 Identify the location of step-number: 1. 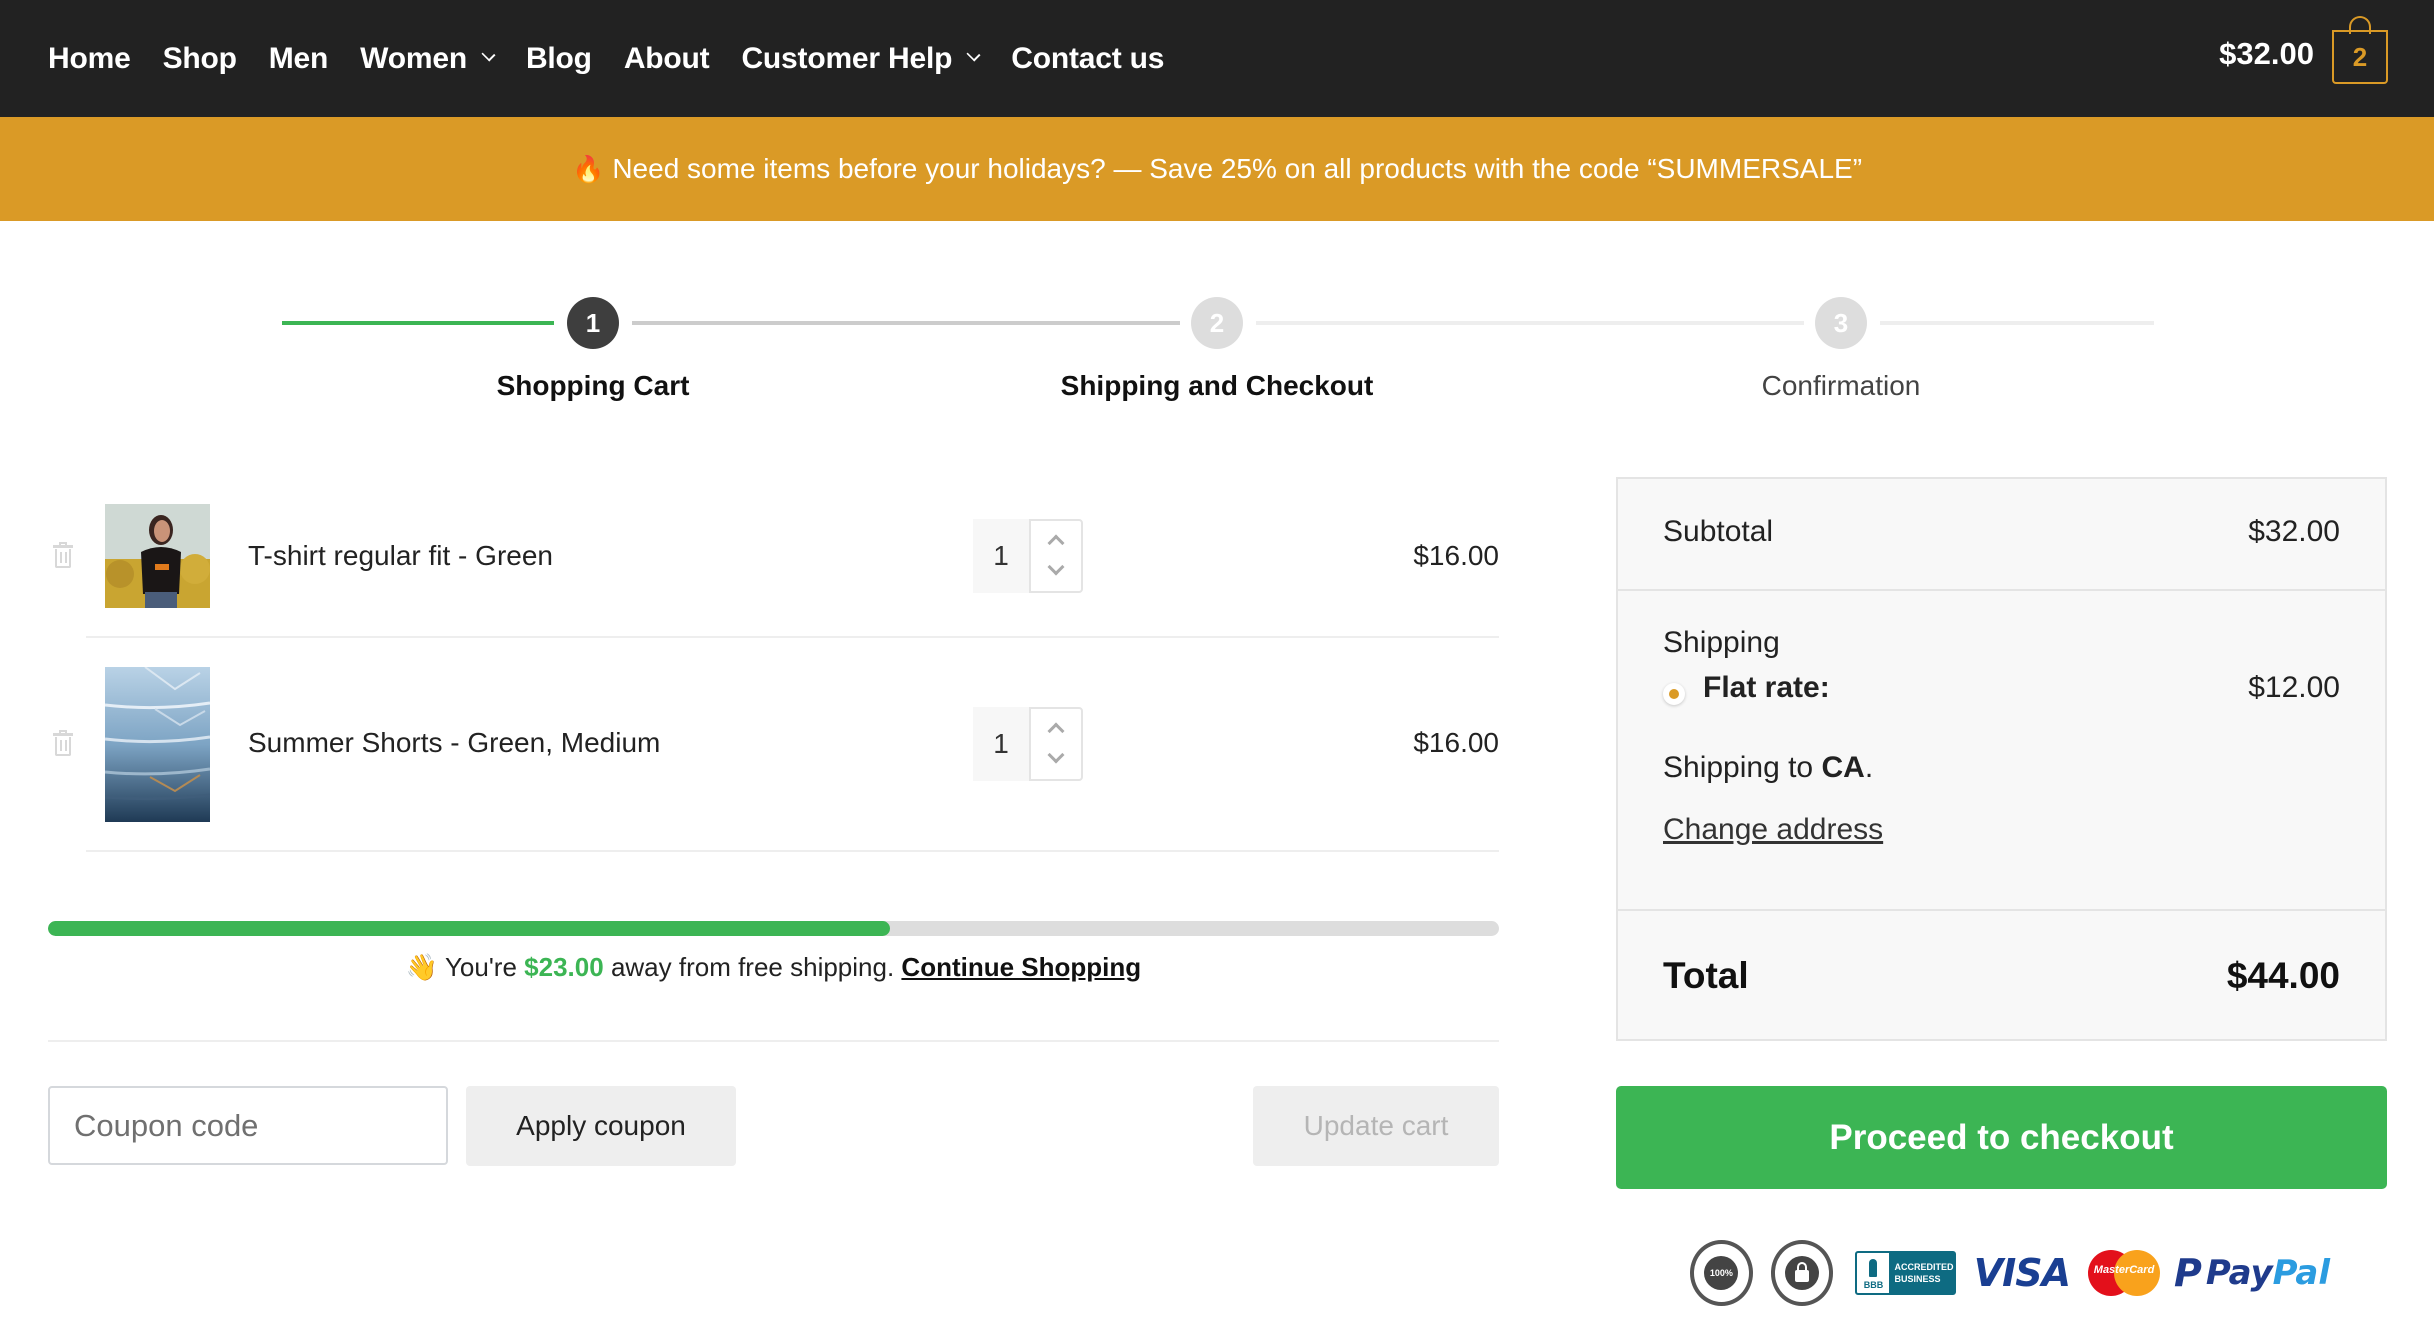
(593, 322).